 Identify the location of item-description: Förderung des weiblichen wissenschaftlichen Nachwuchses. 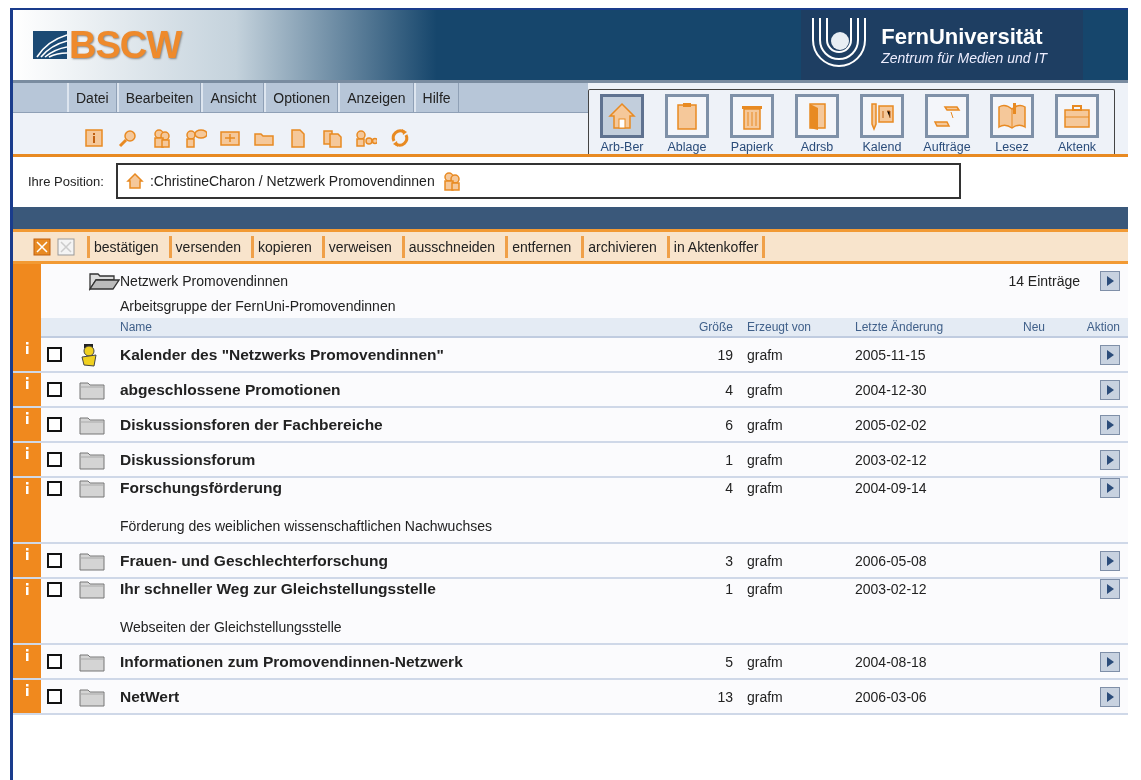
(306, 526).